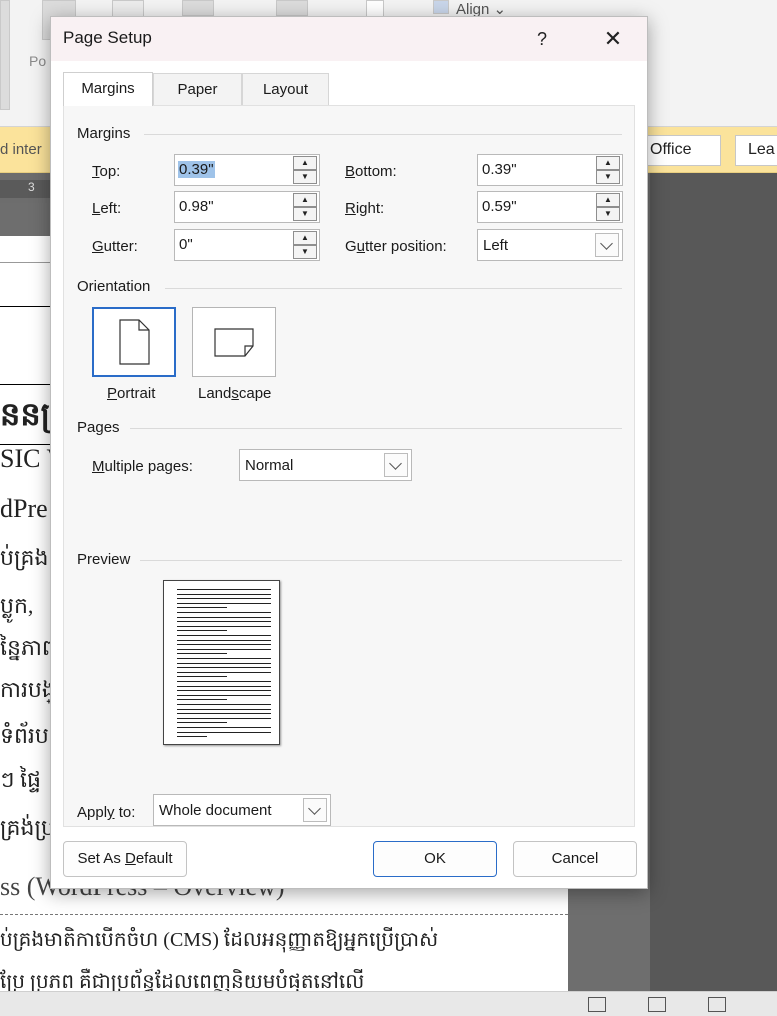 This screenshot has height=1016, width=777. I want to click on doc-text: dPre, so click(24, 508).